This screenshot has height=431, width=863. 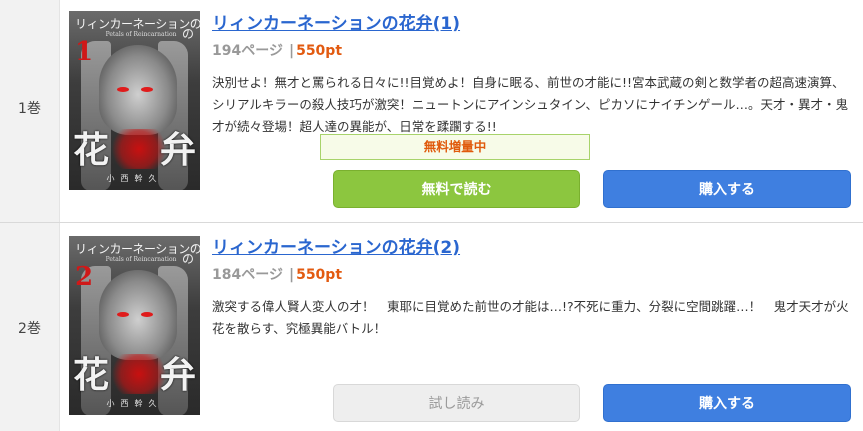 I want to click on promo-badge: 無料増量中, so click(x=455, y=147).